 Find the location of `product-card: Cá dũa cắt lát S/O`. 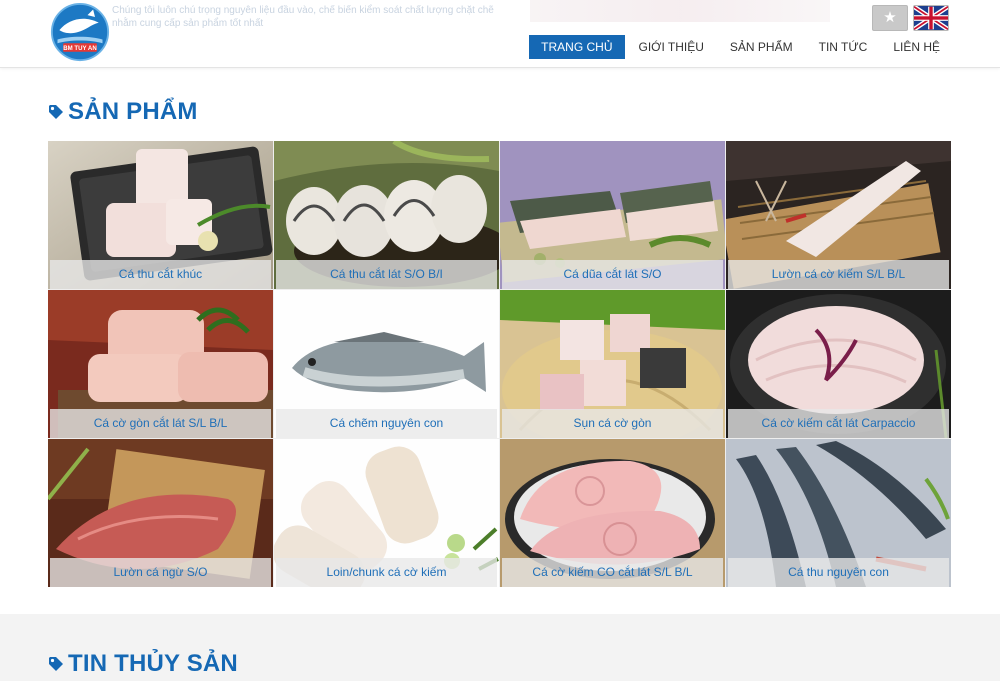

product-card: Cá dũa cắt lát S/O is located at coordinates (612, 215).